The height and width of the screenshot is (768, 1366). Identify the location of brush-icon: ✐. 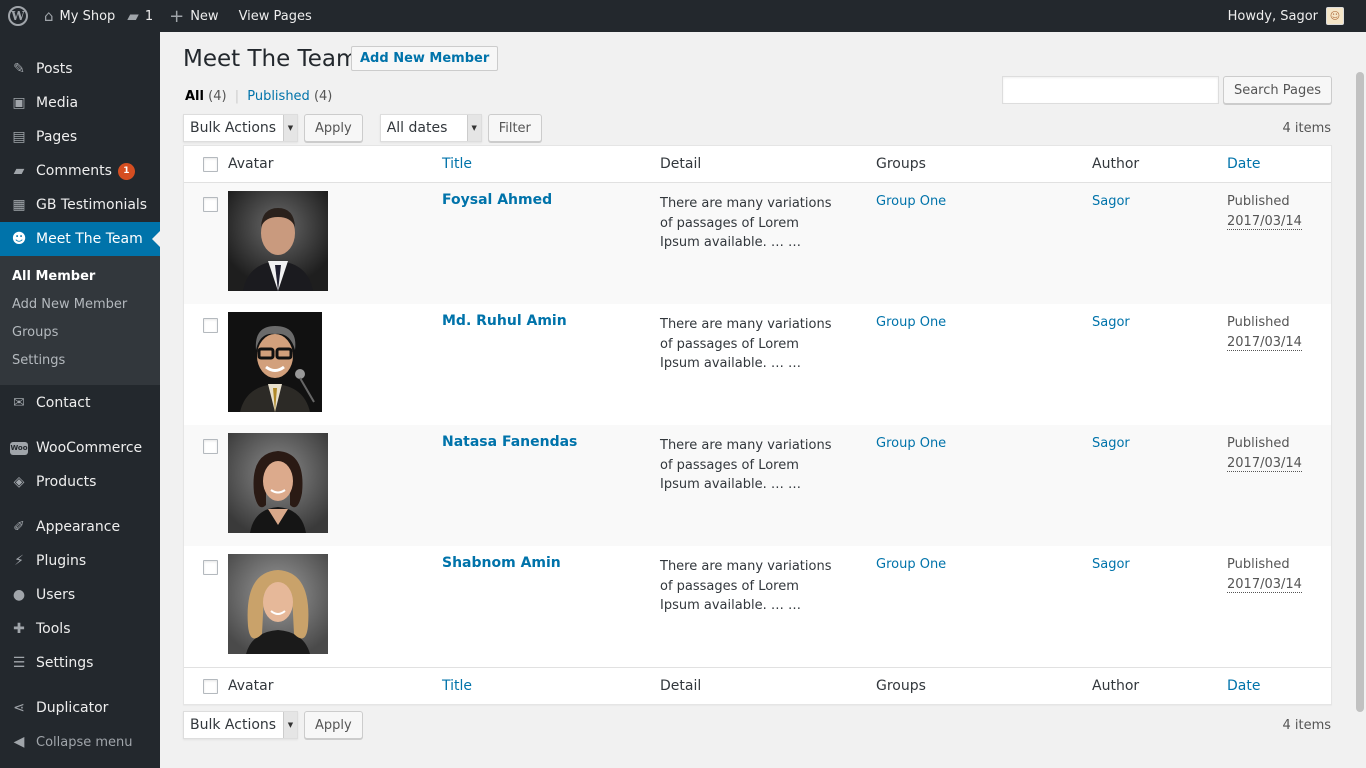
(19, 527).